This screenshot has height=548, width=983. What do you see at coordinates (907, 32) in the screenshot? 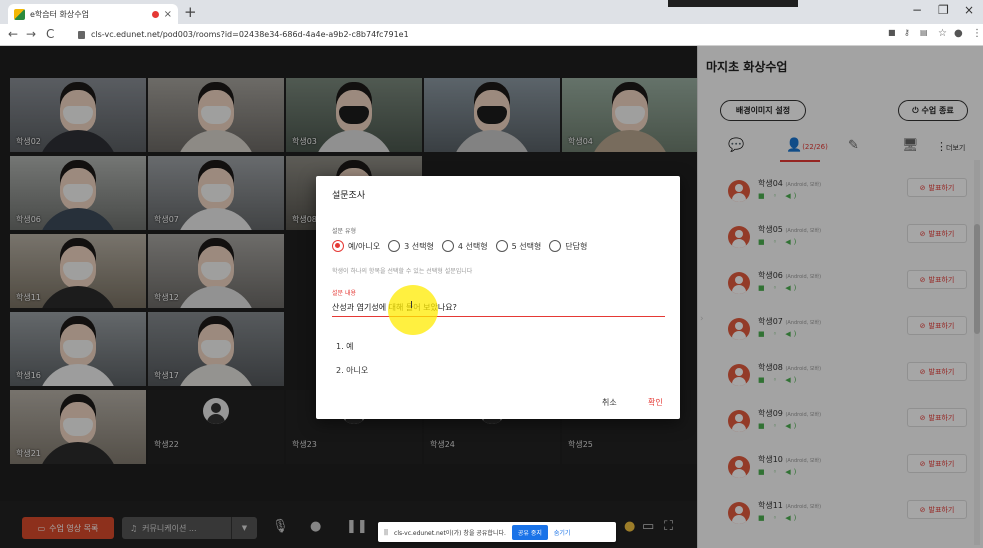
I see `key-icon: ⚷` at bounding box center [907, 32].